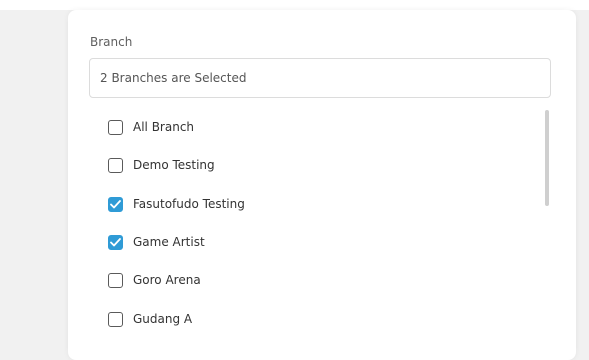 This screenshot has height=360, width=589. Describe the element at coordinates (163, 319) in the screenshot. I see `option-label: Gudang A` at that location.